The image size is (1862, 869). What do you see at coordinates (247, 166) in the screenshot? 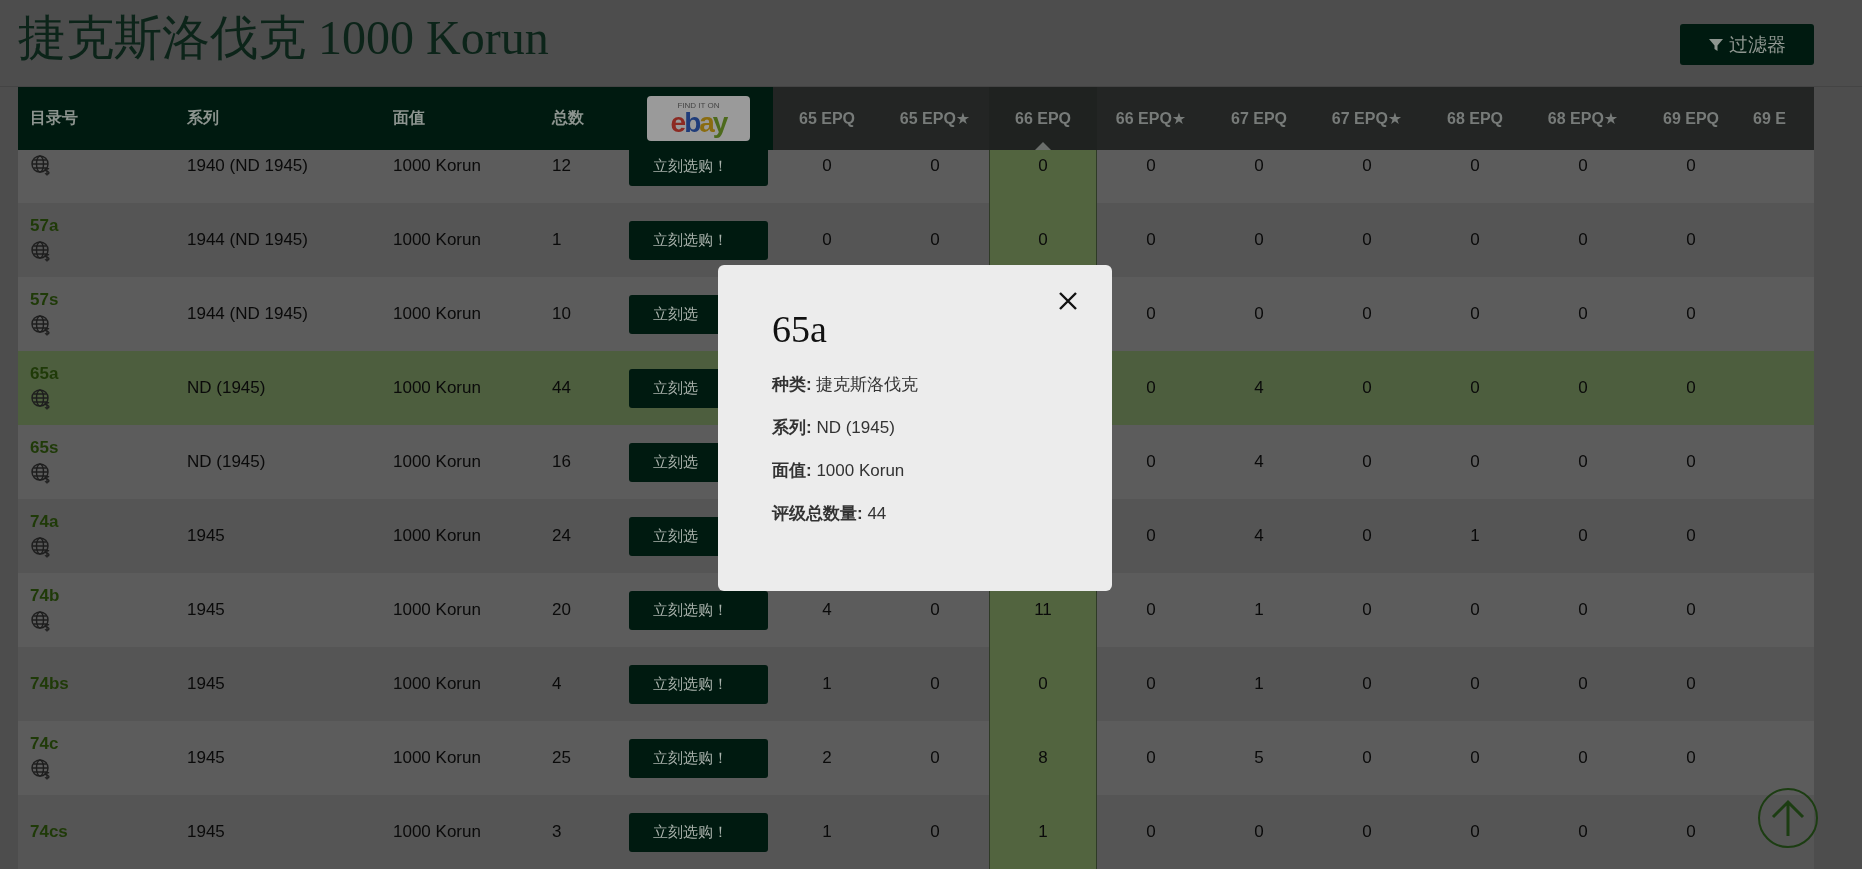
I see `table-cell: 1940 (ND 1945)` at bounding box center [247, 166].